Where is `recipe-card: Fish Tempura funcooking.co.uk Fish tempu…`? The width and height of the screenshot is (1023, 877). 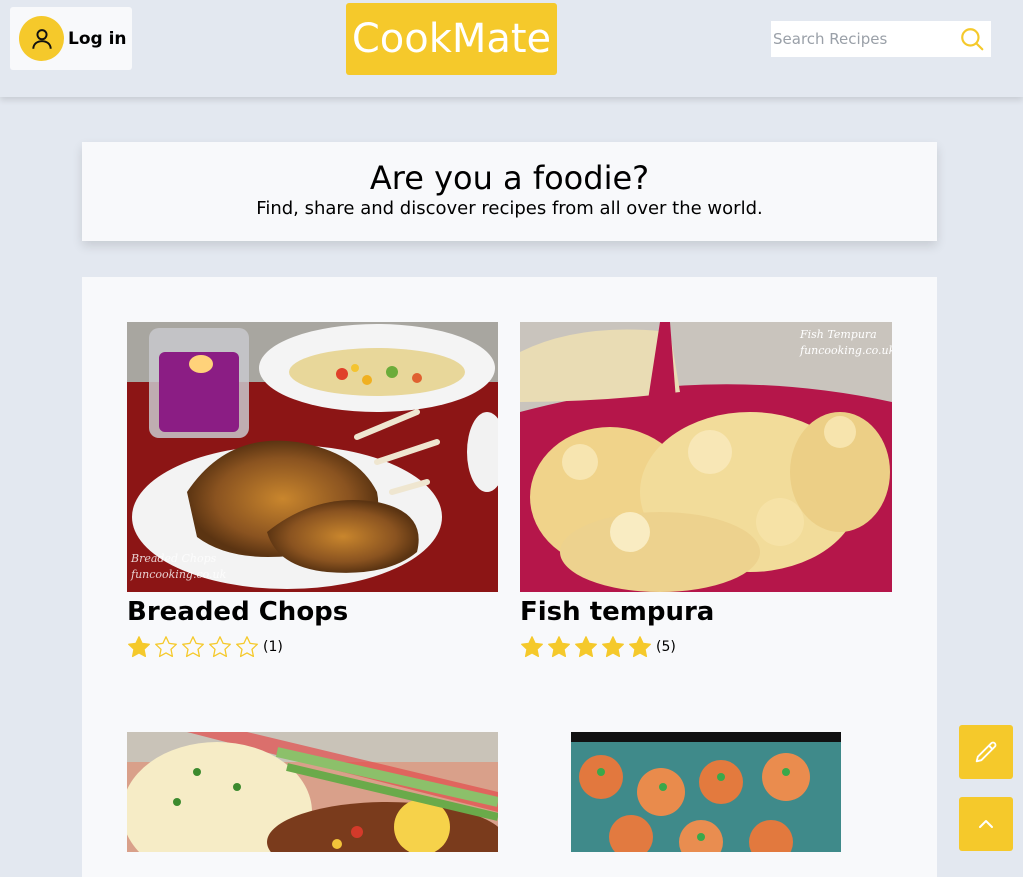 recipe-card: Fish Tempura funcooking.co.uk Fish tempu… is located at coordinates (706, 490).